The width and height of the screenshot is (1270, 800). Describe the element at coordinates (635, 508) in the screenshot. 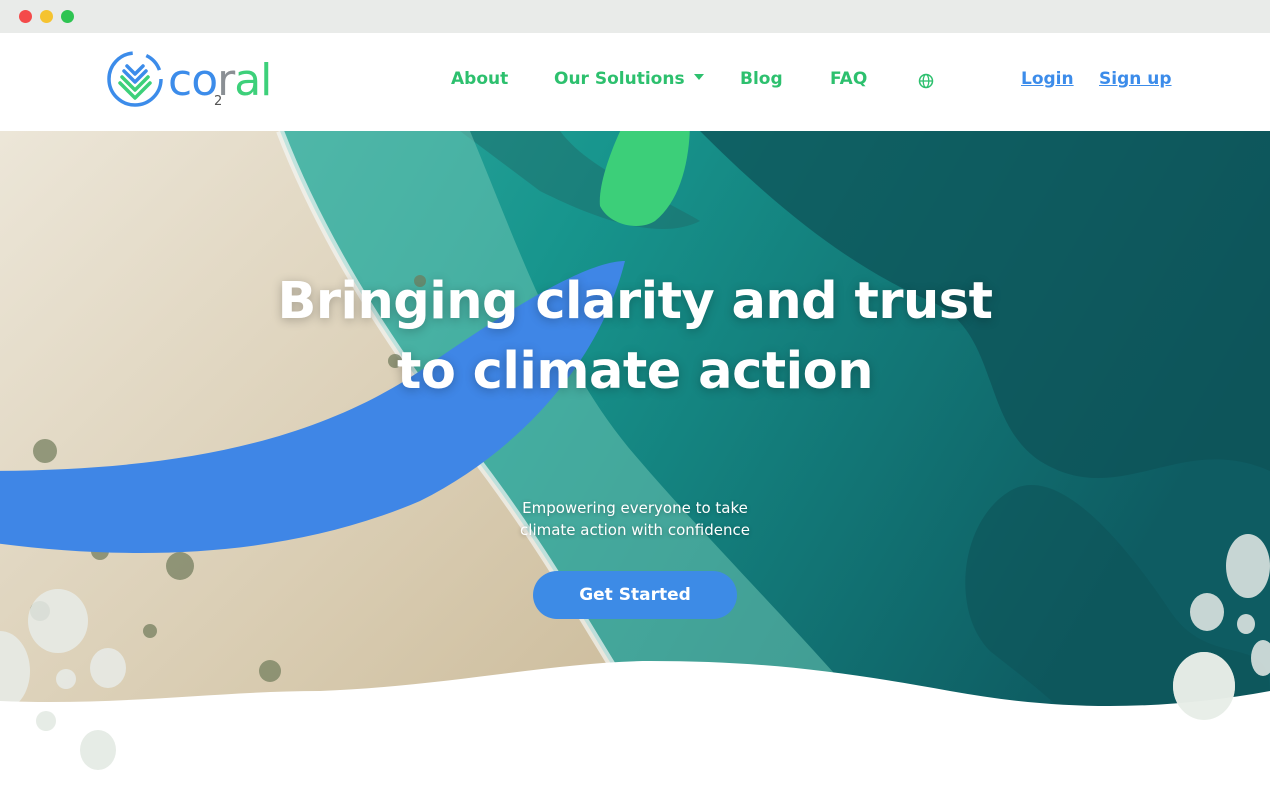

I see `hero-subtitle-line1: Empowering everyone to take` at that location.